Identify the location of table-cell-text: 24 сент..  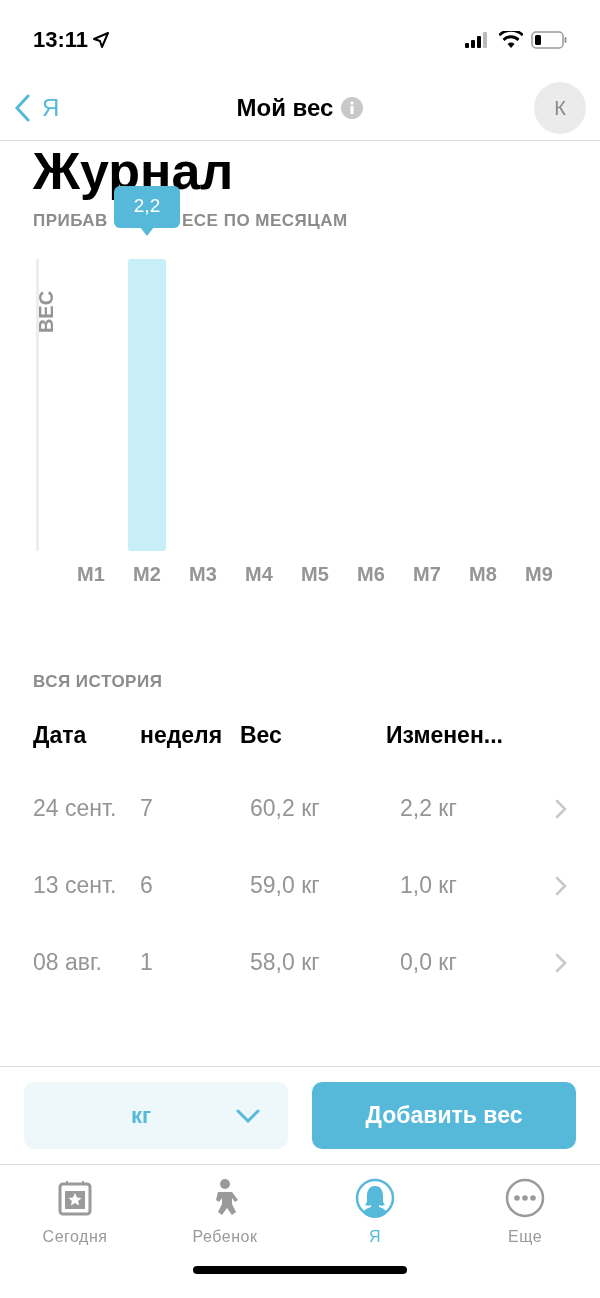
(75, 809).